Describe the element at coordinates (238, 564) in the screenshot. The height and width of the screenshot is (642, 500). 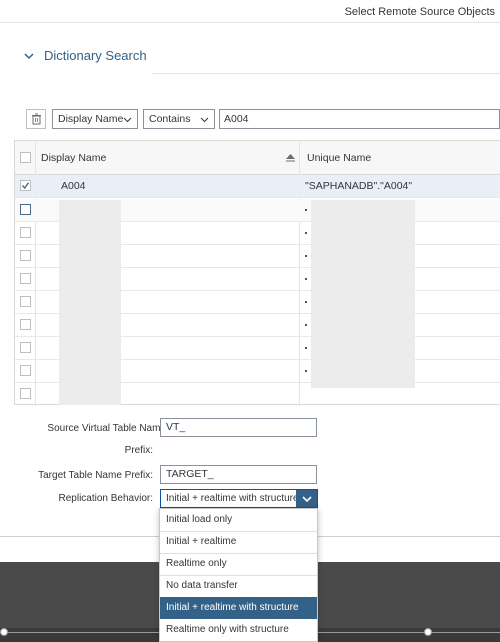
I see `option-realtime-only: Realtime only` at that location.